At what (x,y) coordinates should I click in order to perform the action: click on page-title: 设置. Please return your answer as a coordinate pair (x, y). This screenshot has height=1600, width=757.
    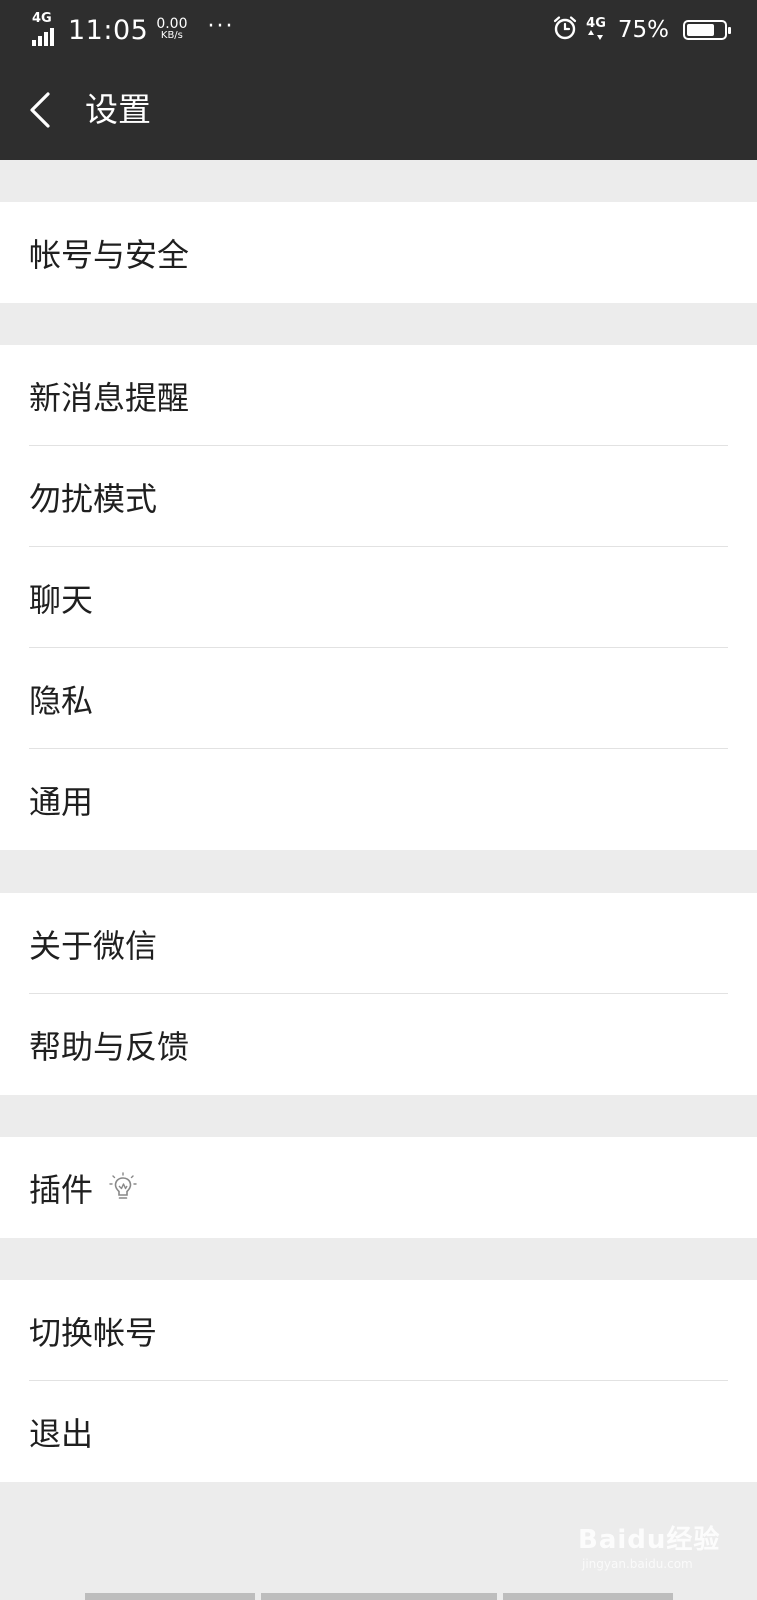
    Looking at the image, I should click on (118, 109).